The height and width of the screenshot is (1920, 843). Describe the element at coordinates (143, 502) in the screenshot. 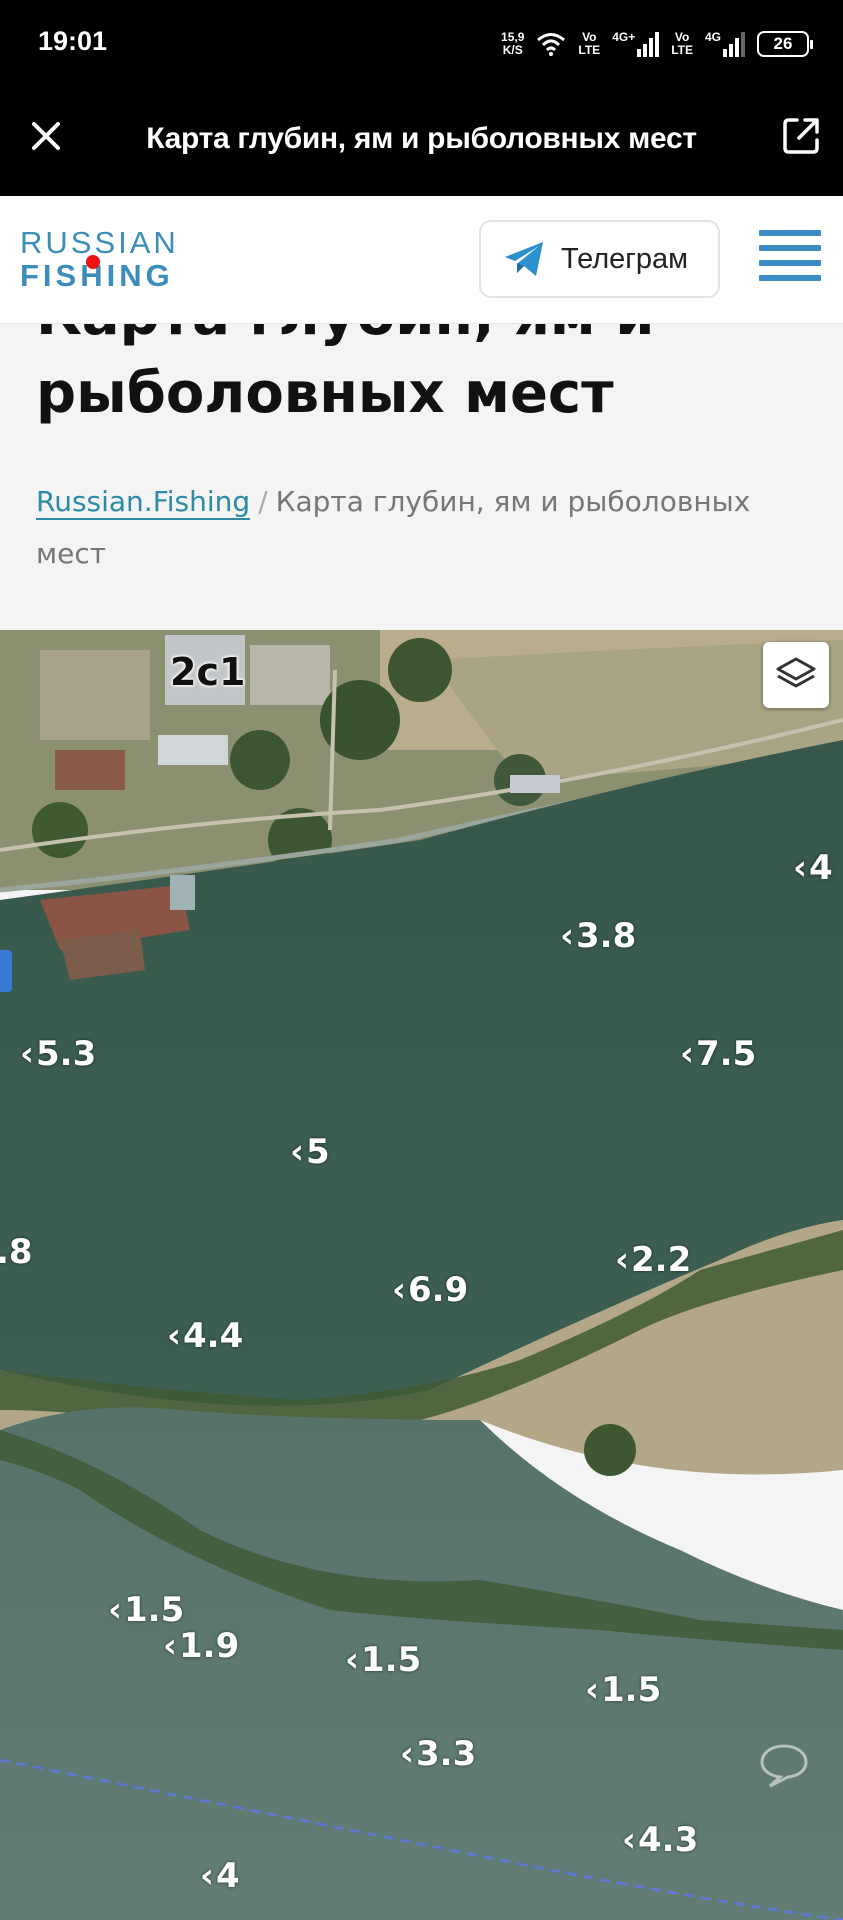

I see `breadcrumb-home-link: Russian.Fishing` at that location.